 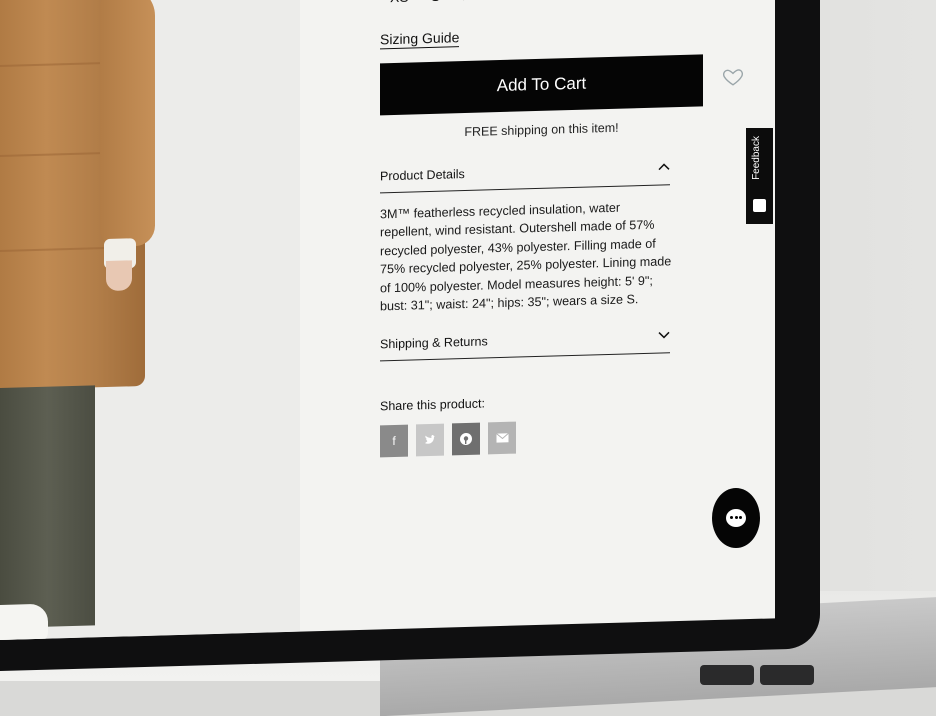 What do you see at coordinates (525, 345) in the screenshot?
I see `shipping-returns-header: Shipping & Returns` at bounding box center [525, 345].